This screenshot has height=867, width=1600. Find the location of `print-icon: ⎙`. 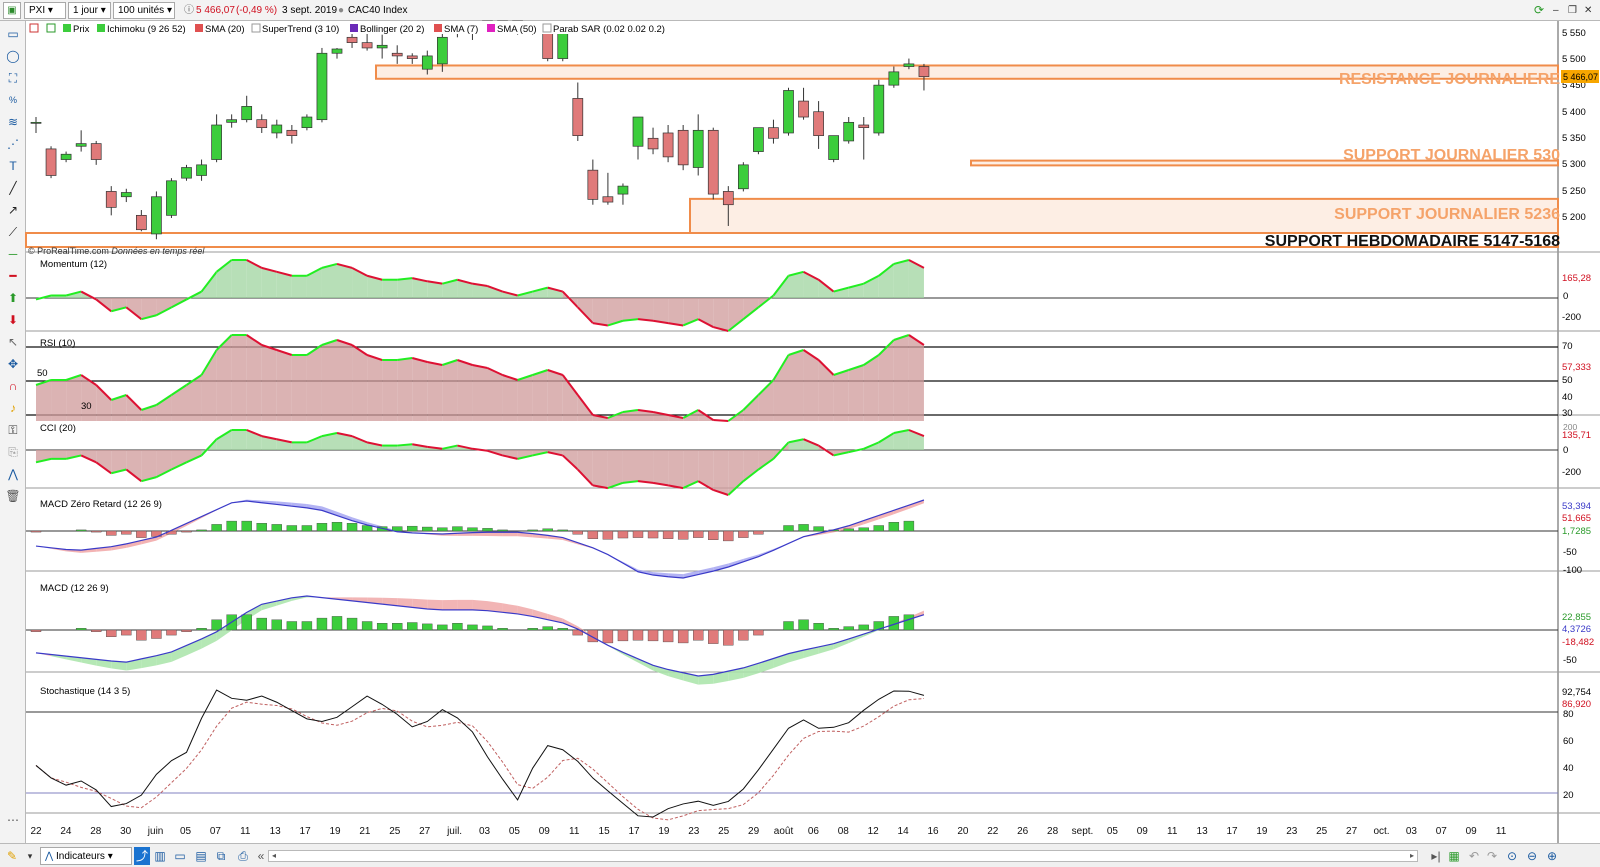

print-icon: ⎙ is located at coordinates (243, 856).